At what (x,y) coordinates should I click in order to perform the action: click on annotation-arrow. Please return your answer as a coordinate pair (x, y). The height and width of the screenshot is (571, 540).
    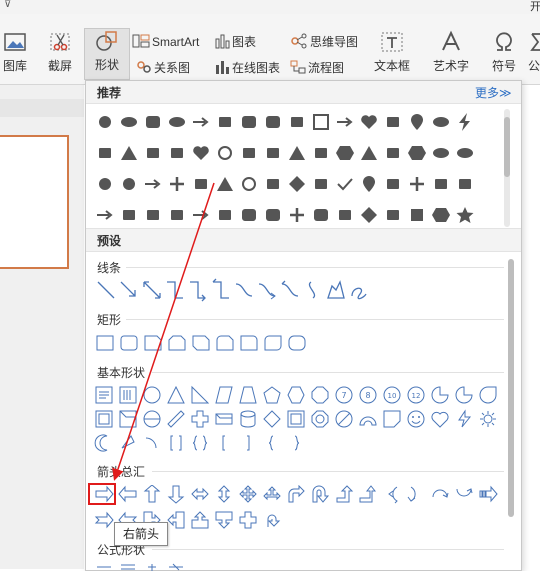
    Looking at the image, I should click on (163, 331).